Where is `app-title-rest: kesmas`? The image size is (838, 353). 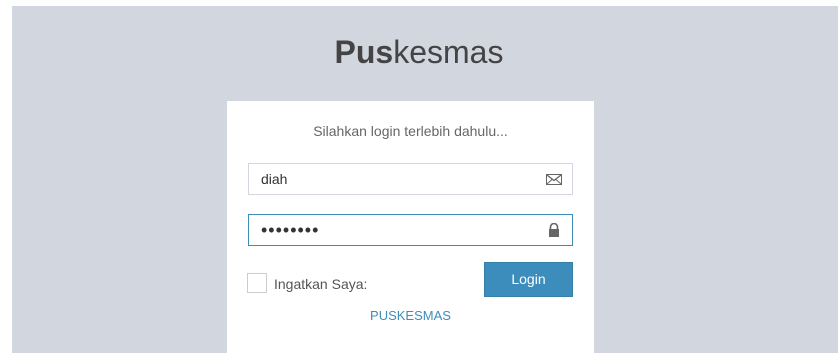
app-title-rest: kesmas is located at coordinates (448, 52).